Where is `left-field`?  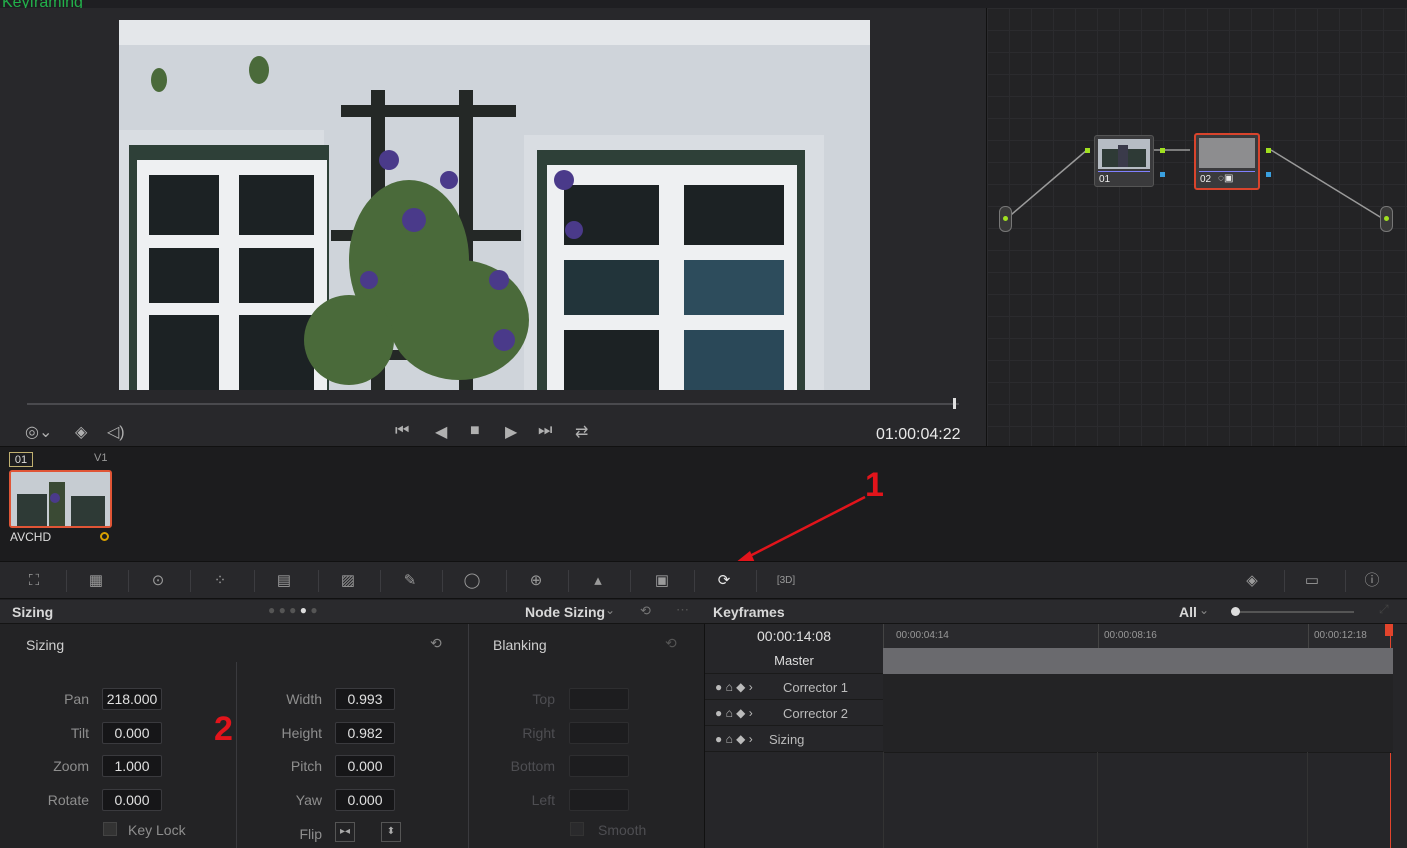
left-field is located at coordinates (599, 800).